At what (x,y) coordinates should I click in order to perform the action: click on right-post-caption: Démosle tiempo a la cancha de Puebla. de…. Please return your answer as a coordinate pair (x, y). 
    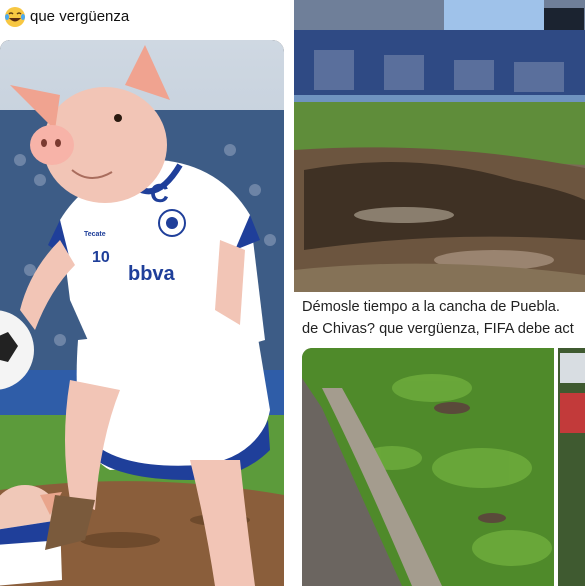
    Looking at the image, I should click on (443, 318).